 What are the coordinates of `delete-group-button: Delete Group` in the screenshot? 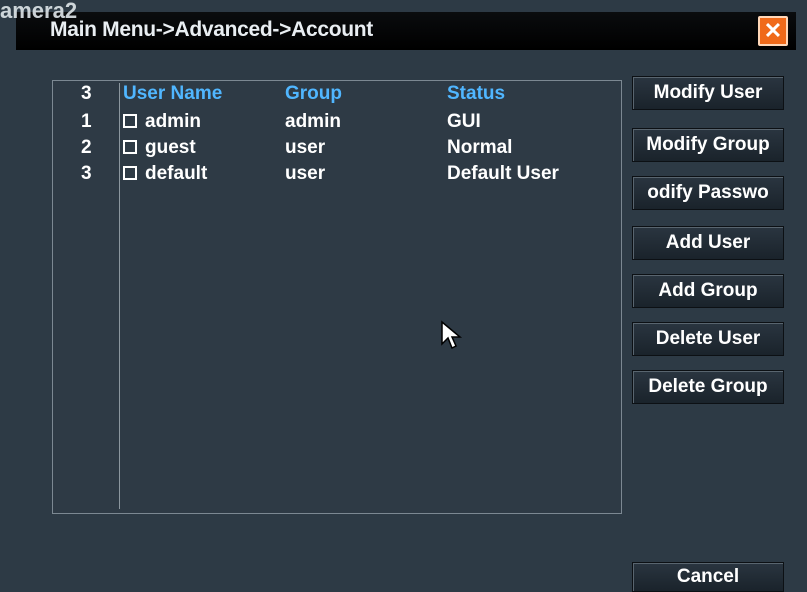 It's located at (708, 387).